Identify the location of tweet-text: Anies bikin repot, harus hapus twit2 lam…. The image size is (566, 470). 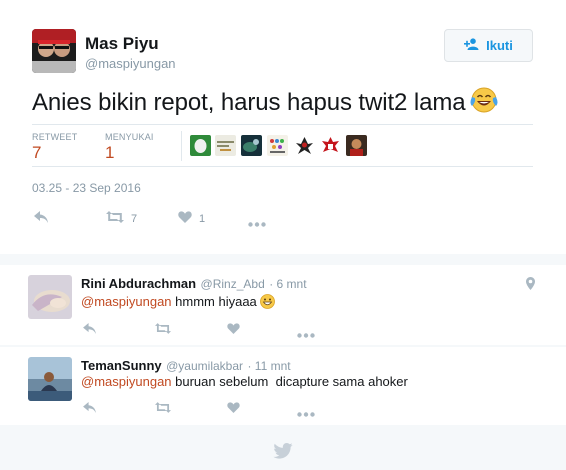
(265, 103).